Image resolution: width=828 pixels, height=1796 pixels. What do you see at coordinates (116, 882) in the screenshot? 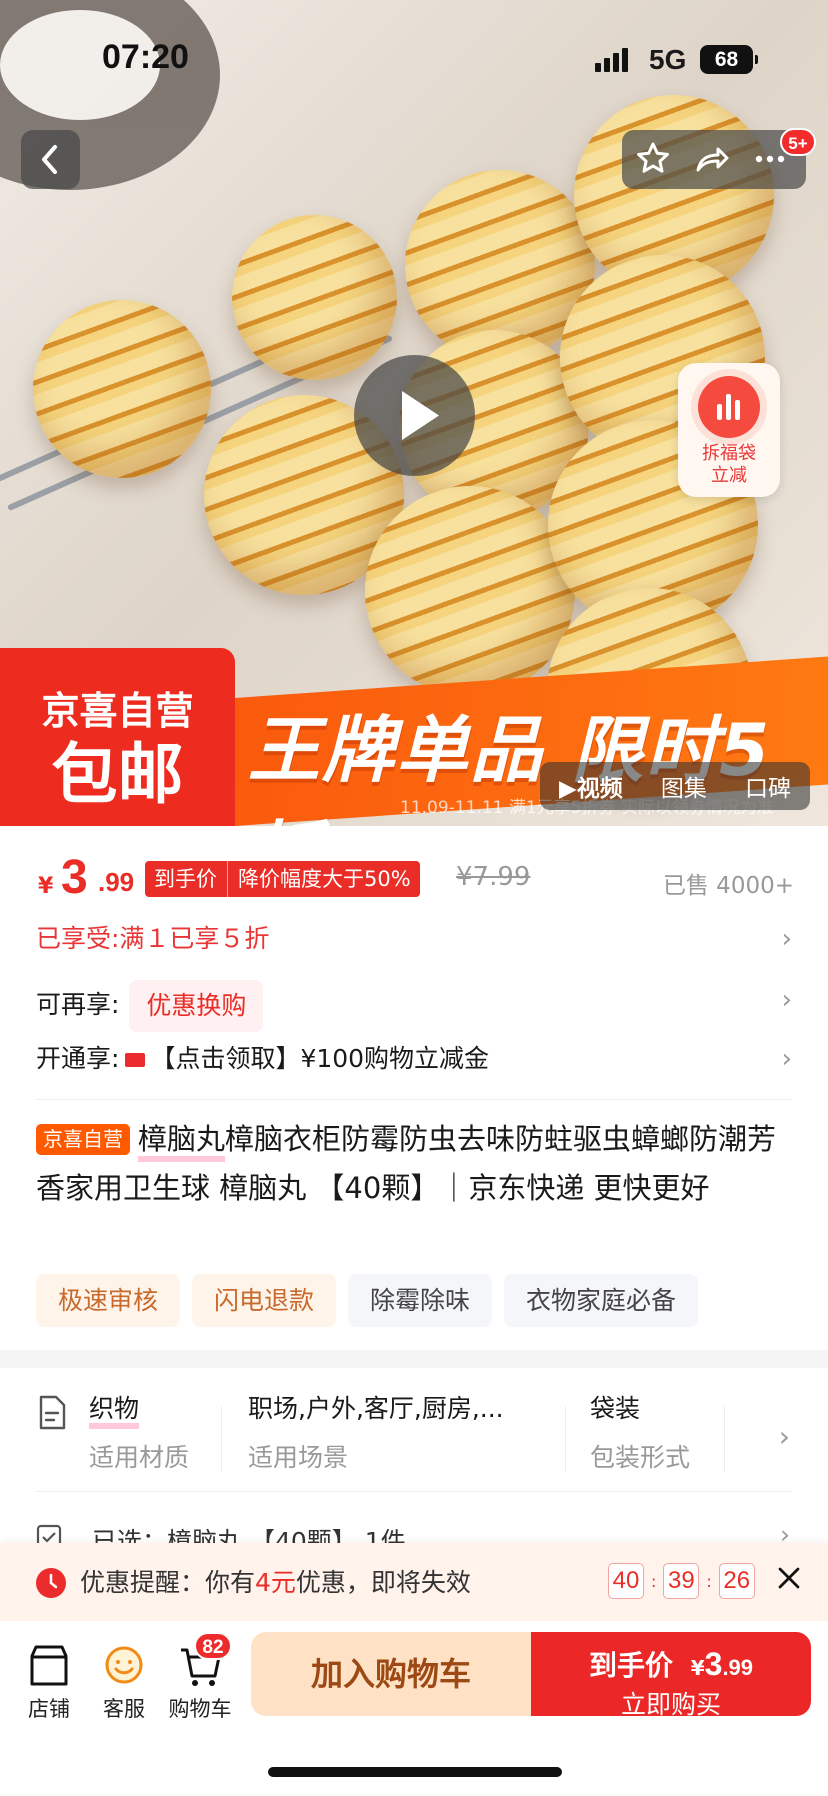
I see `price-decimal: .99` at bounding box center [116, 882].